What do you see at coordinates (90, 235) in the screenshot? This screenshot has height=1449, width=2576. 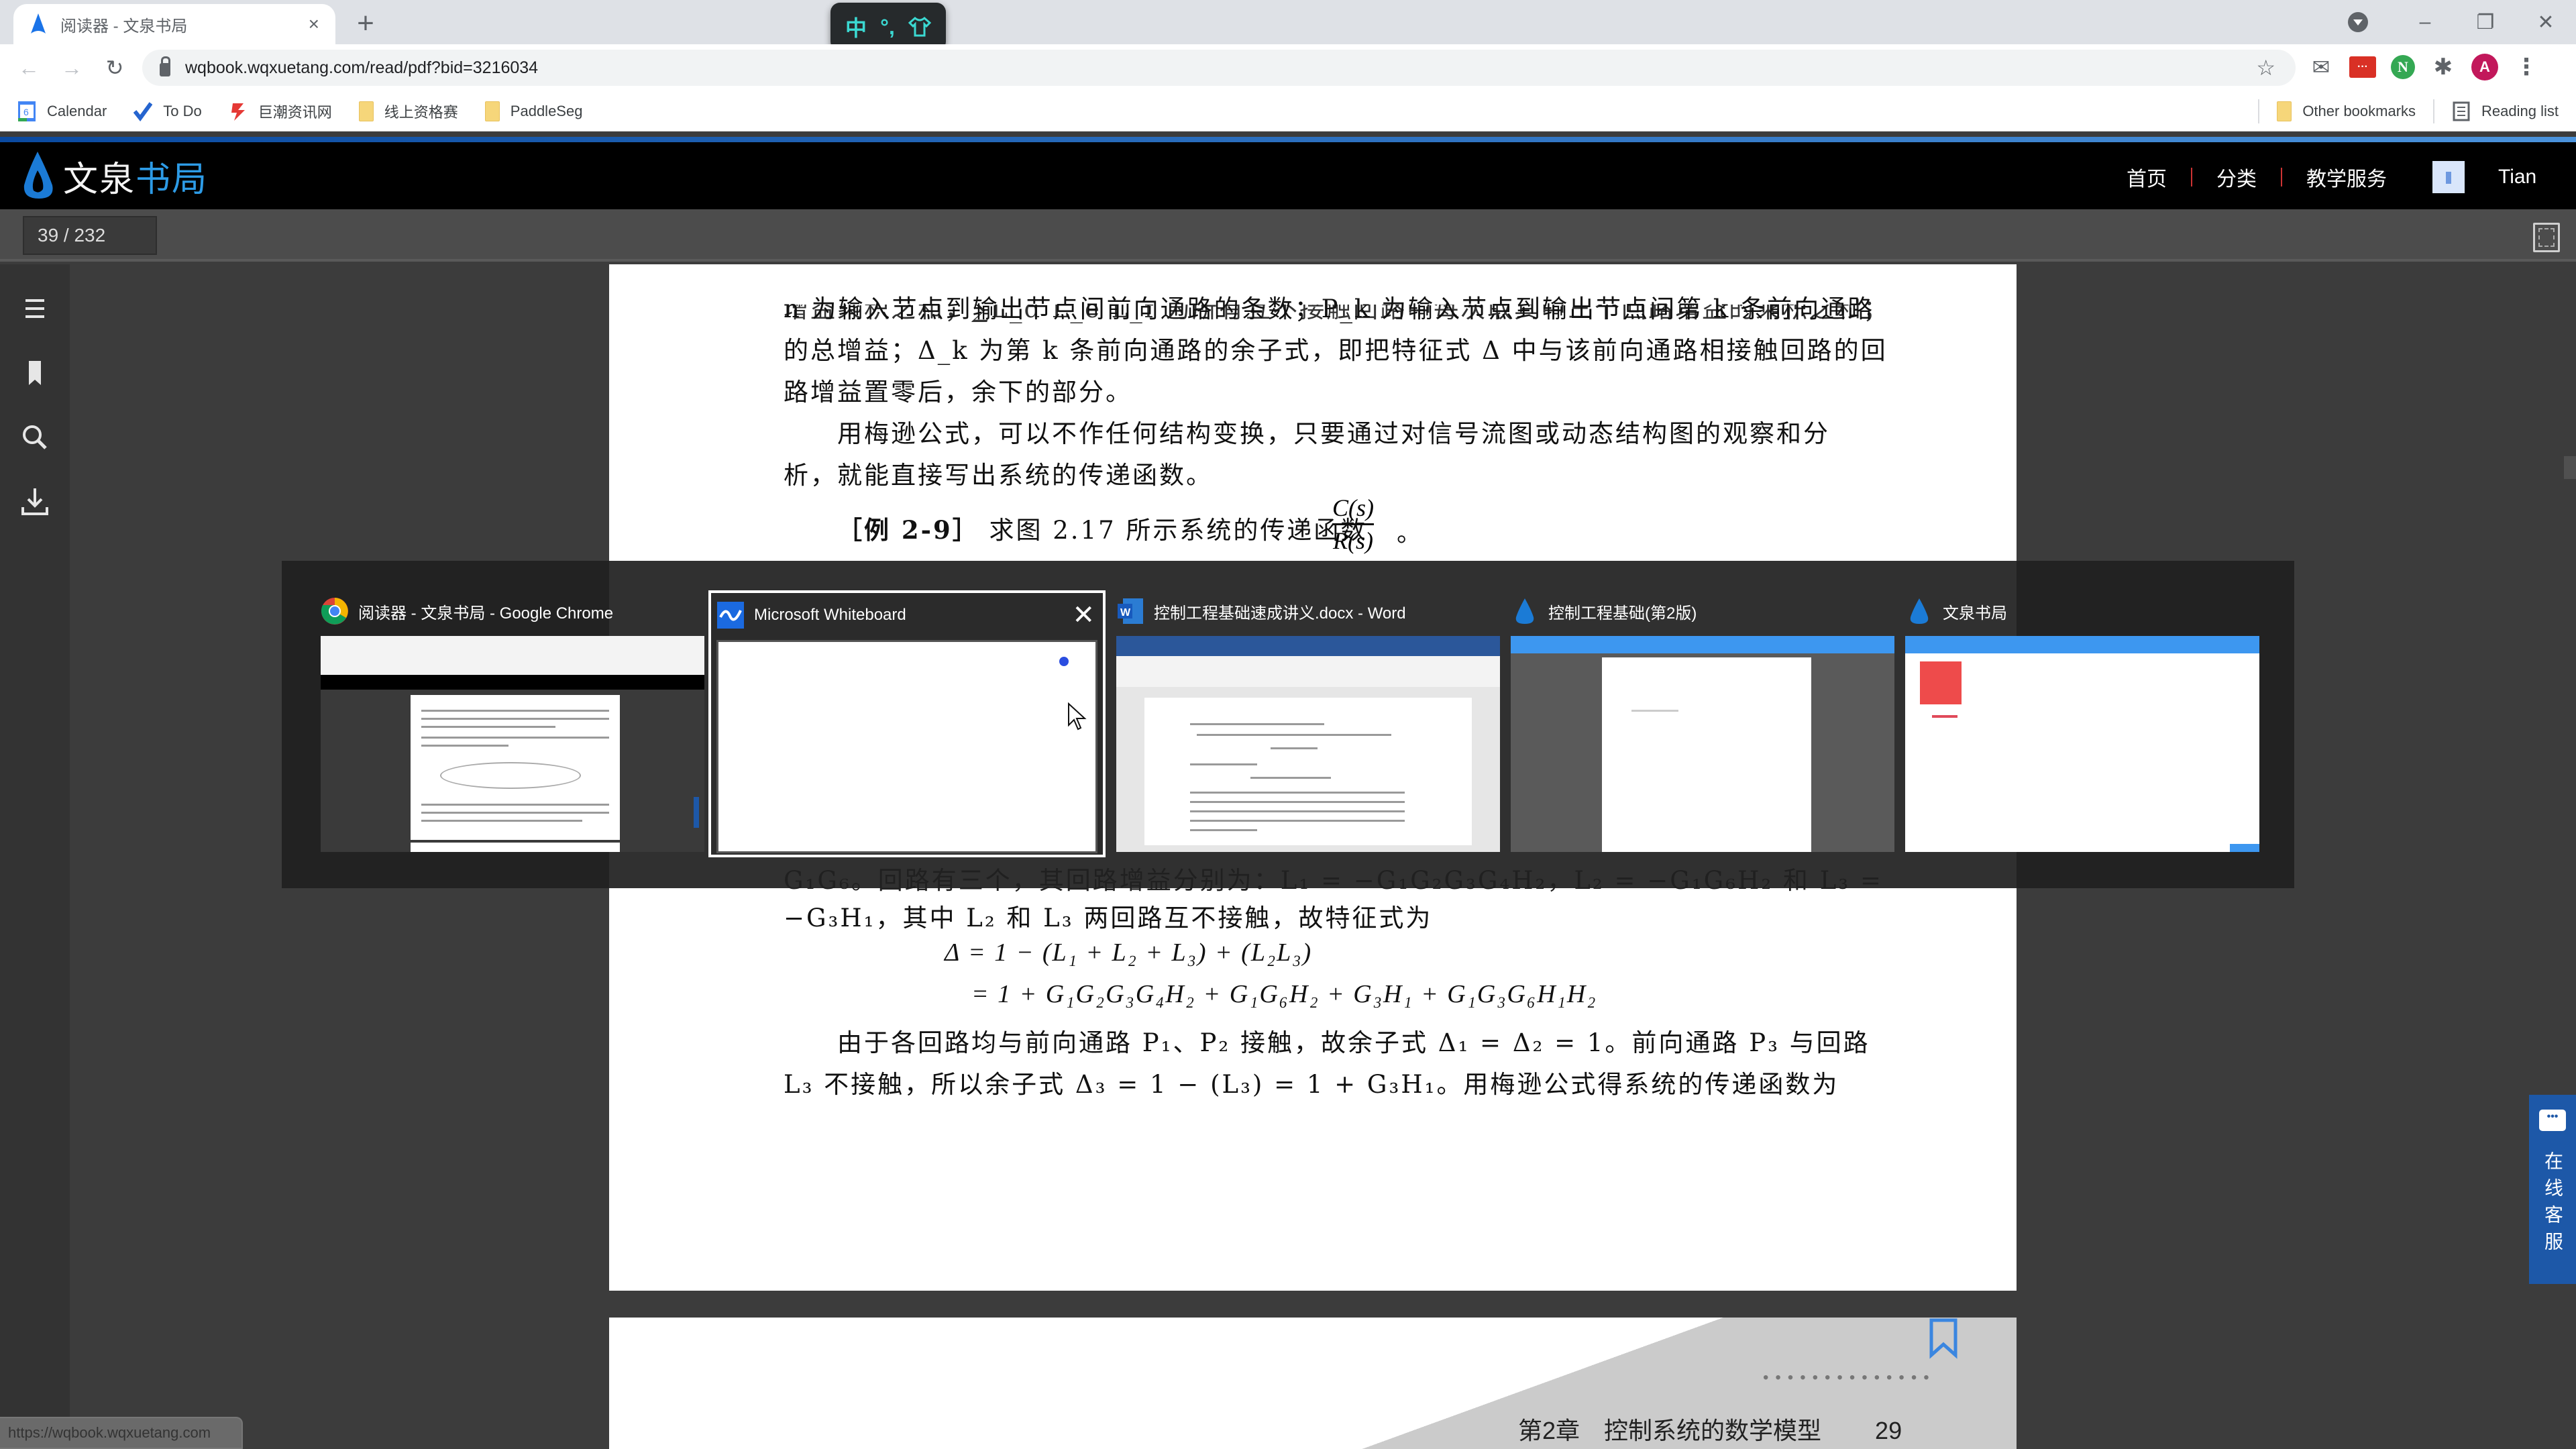 I see `page-indicator-input: 39 / 232` at bounding box center [90, 235].